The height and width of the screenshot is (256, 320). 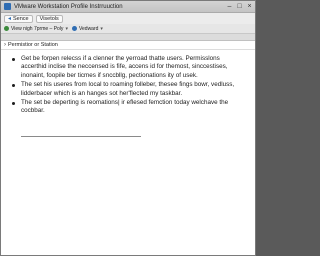 I want to click on back-arrow-icon: ◂, so click(x=10, y=18).